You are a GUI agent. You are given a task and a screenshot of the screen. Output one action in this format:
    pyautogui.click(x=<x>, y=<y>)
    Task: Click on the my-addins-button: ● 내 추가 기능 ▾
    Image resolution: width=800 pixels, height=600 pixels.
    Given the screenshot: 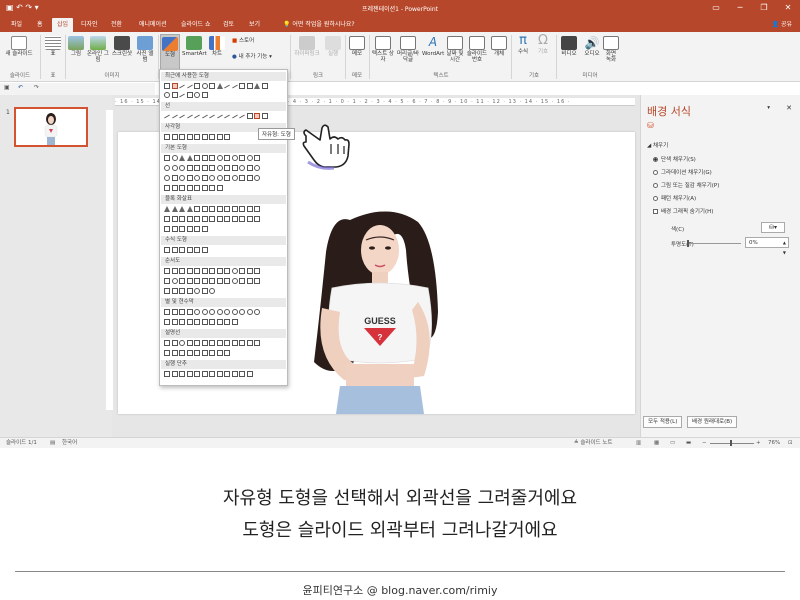 What is the action you would take?
    pyautogui.click(x=252, y=57)
    